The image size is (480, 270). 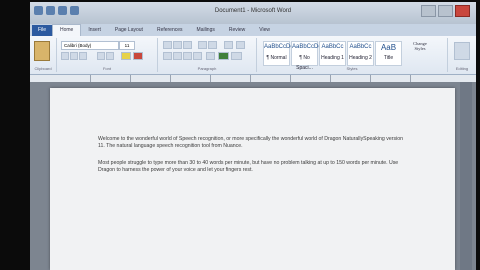 I want to click on superscript-button, so click(x=110, y=56).